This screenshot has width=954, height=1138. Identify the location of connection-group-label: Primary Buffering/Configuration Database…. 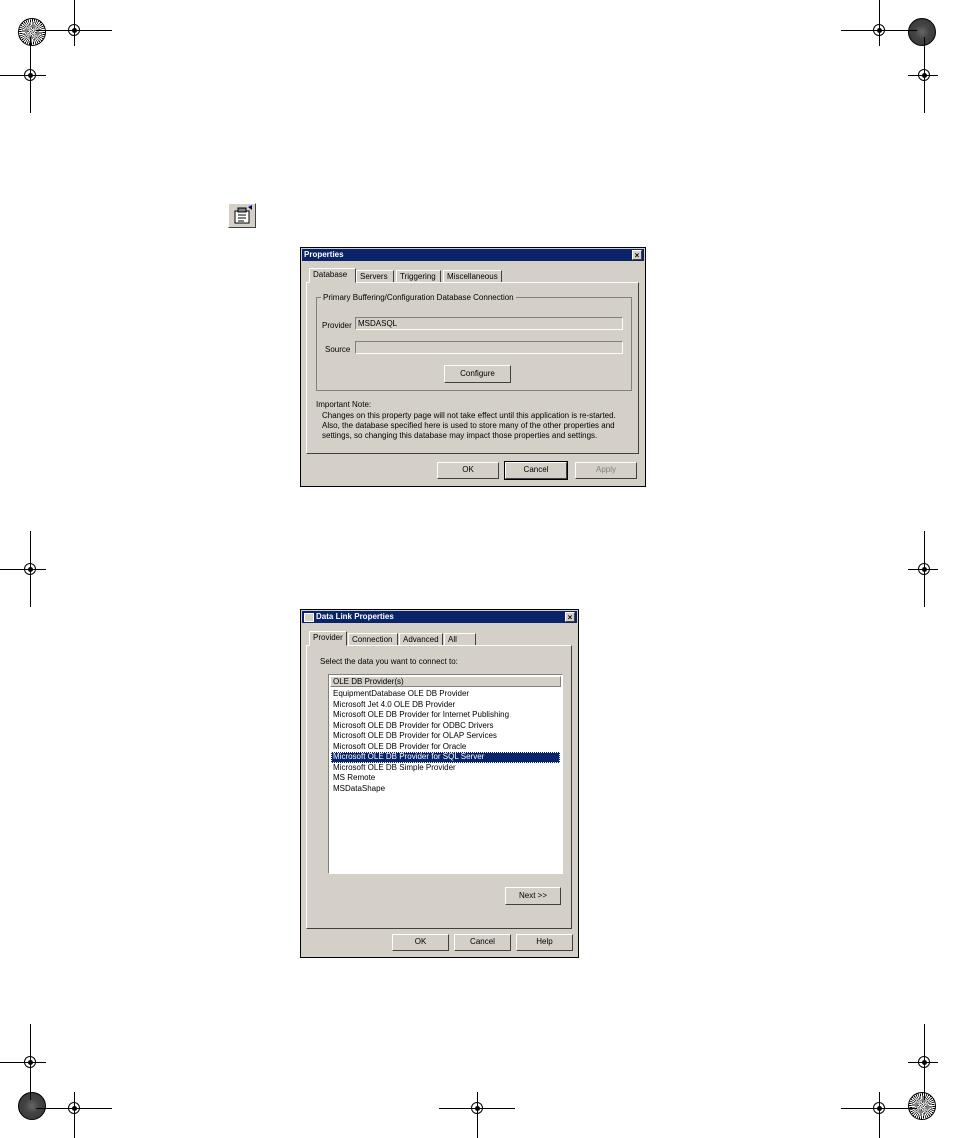
(418, 297).